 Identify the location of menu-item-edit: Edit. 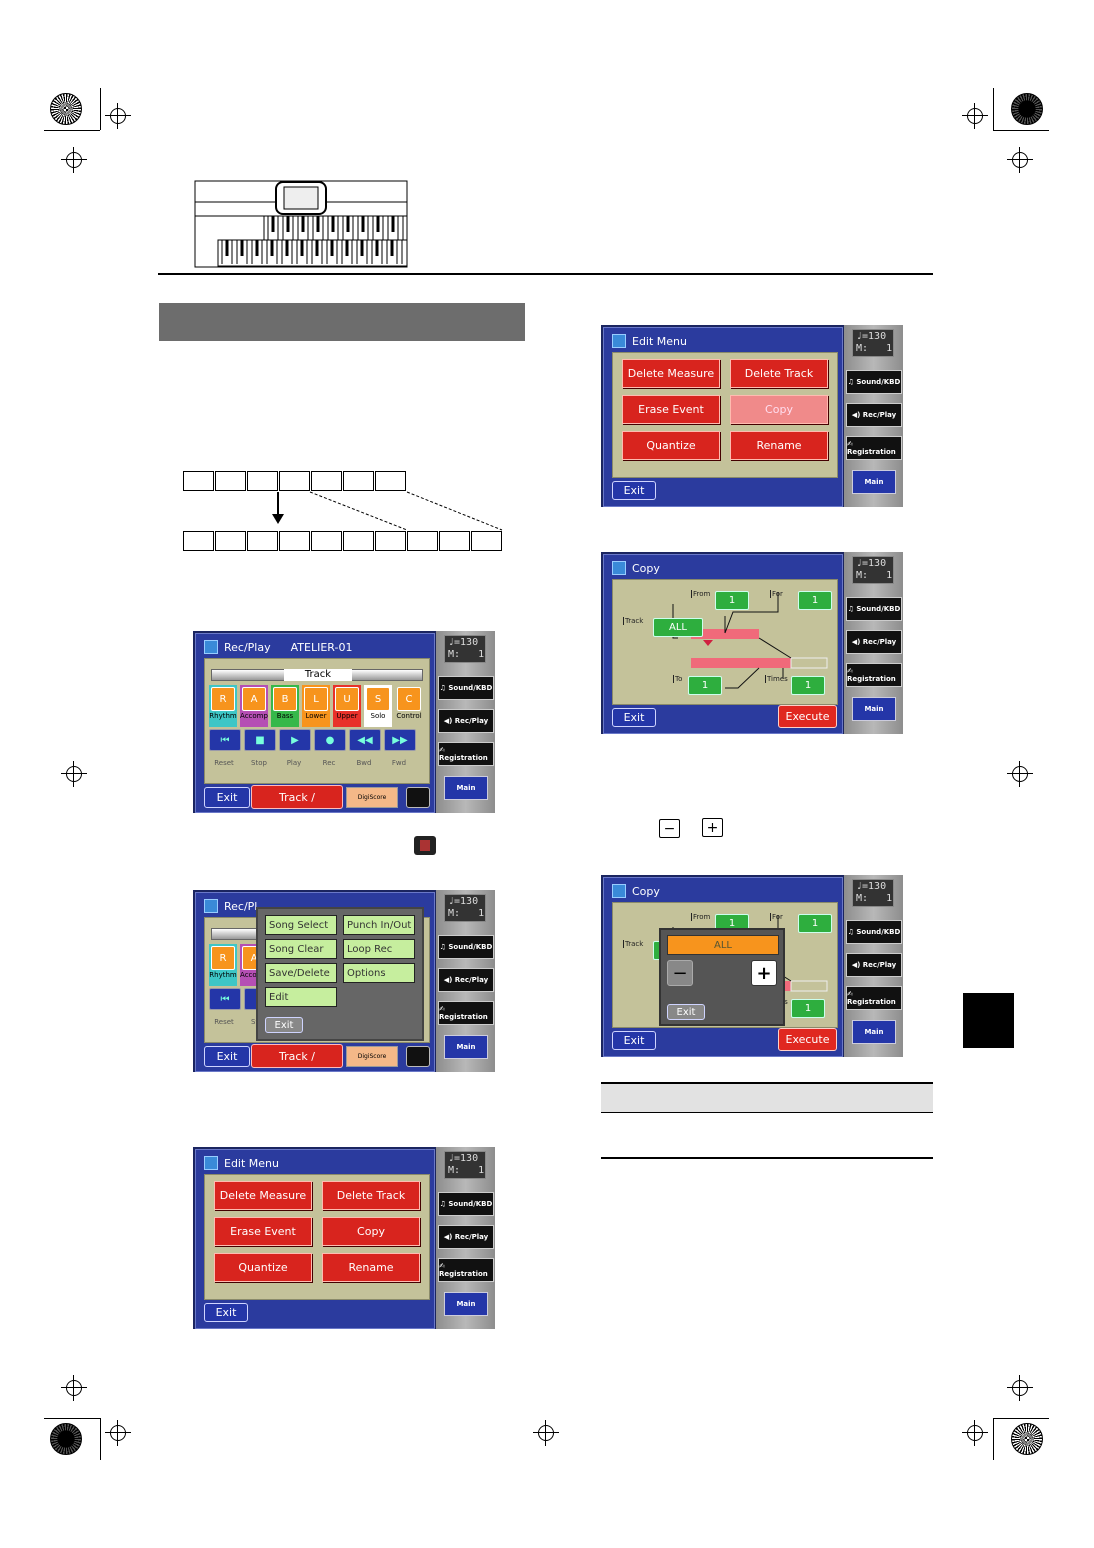
(301, 997).